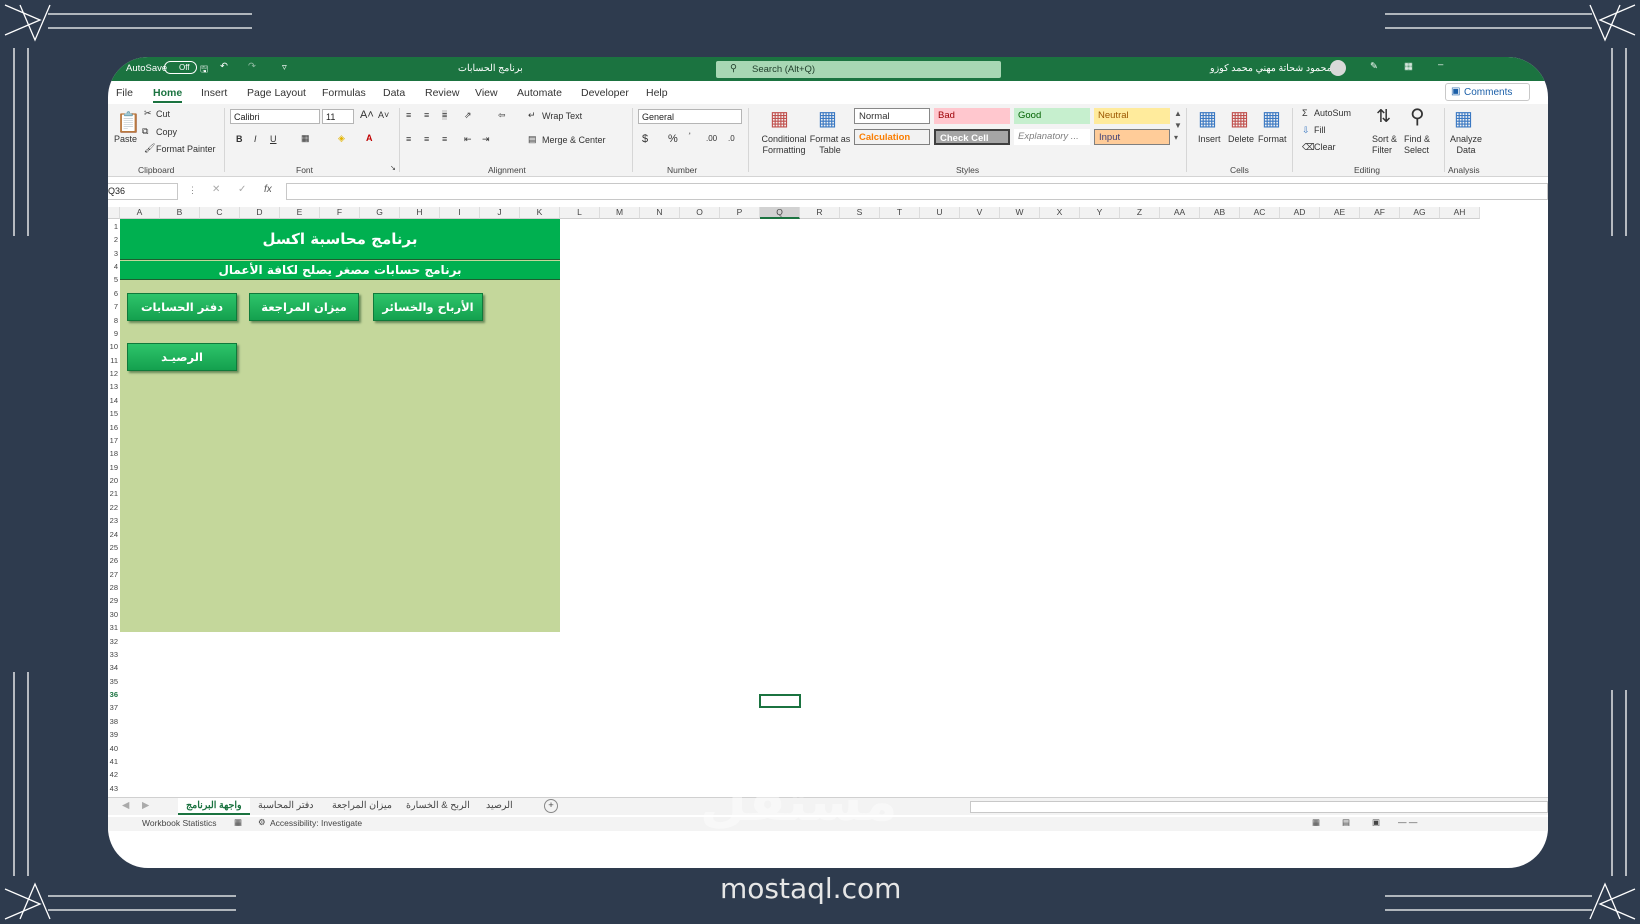 The width and height of the screenshot is (1640, 924). I want to click on row-header: 13, so click(113, 386).